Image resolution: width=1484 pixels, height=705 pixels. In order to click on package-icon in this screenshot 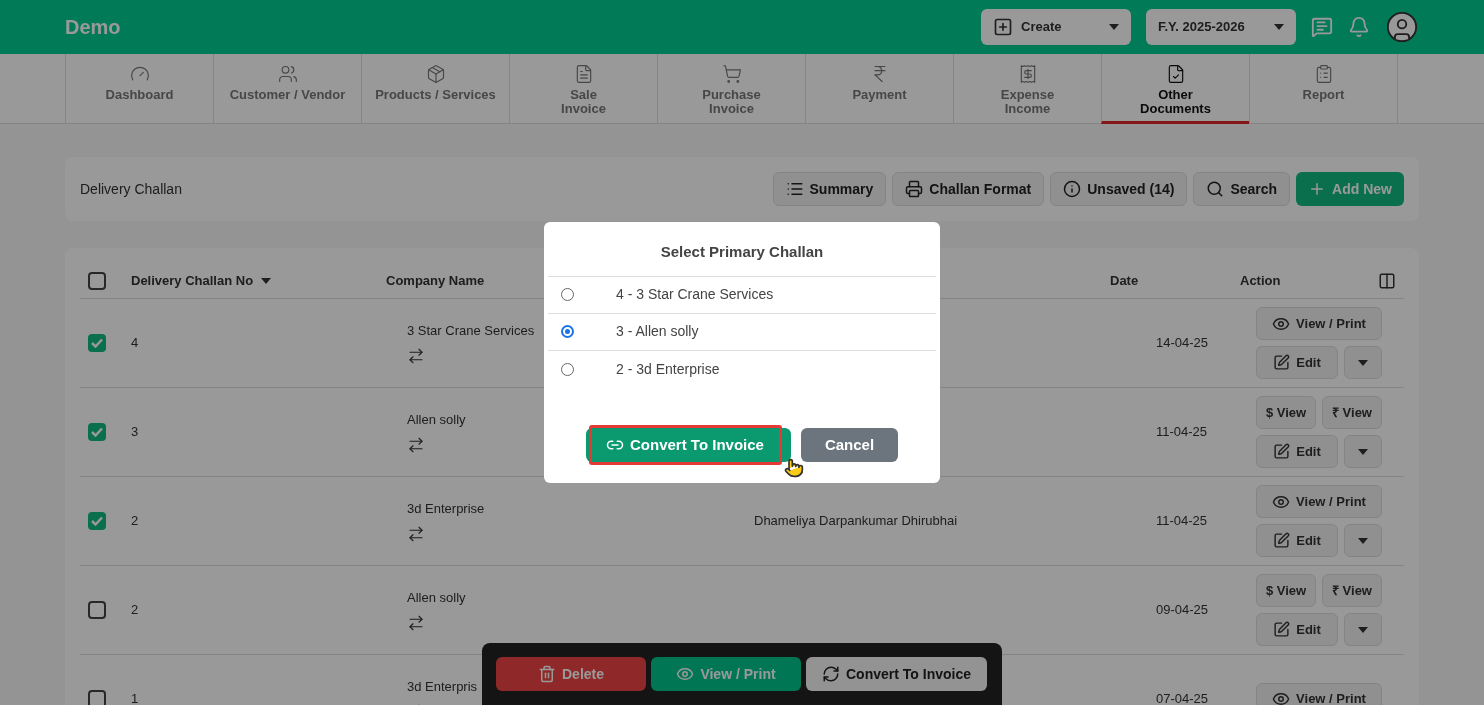, I will do `click(435, 74)`.